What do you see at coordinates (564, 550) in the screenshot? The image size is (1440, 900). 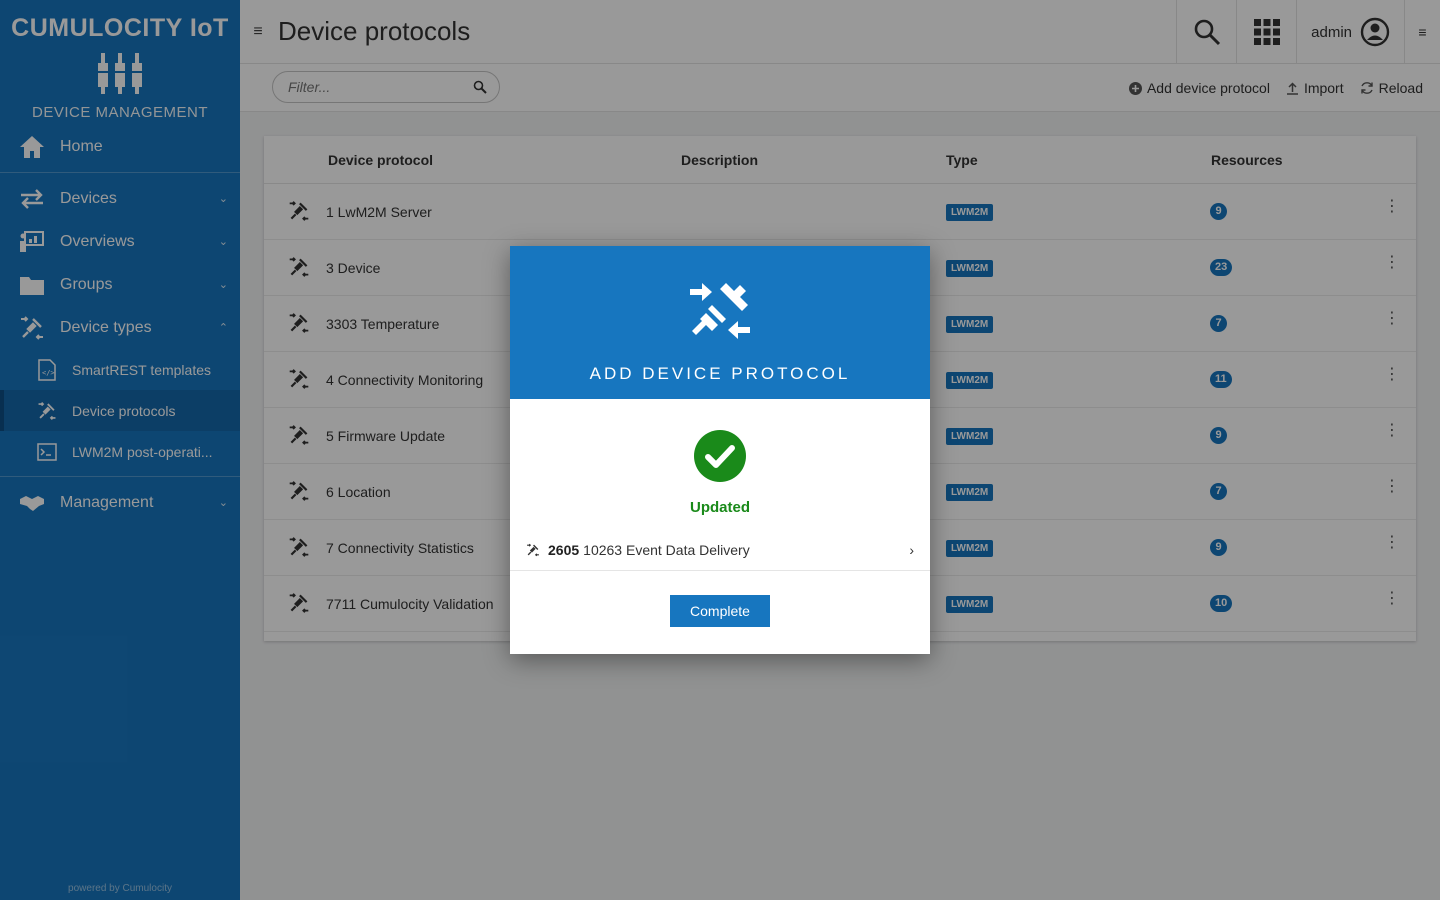 I see `result-item-id: 2605` at bounding box center [564, 550].